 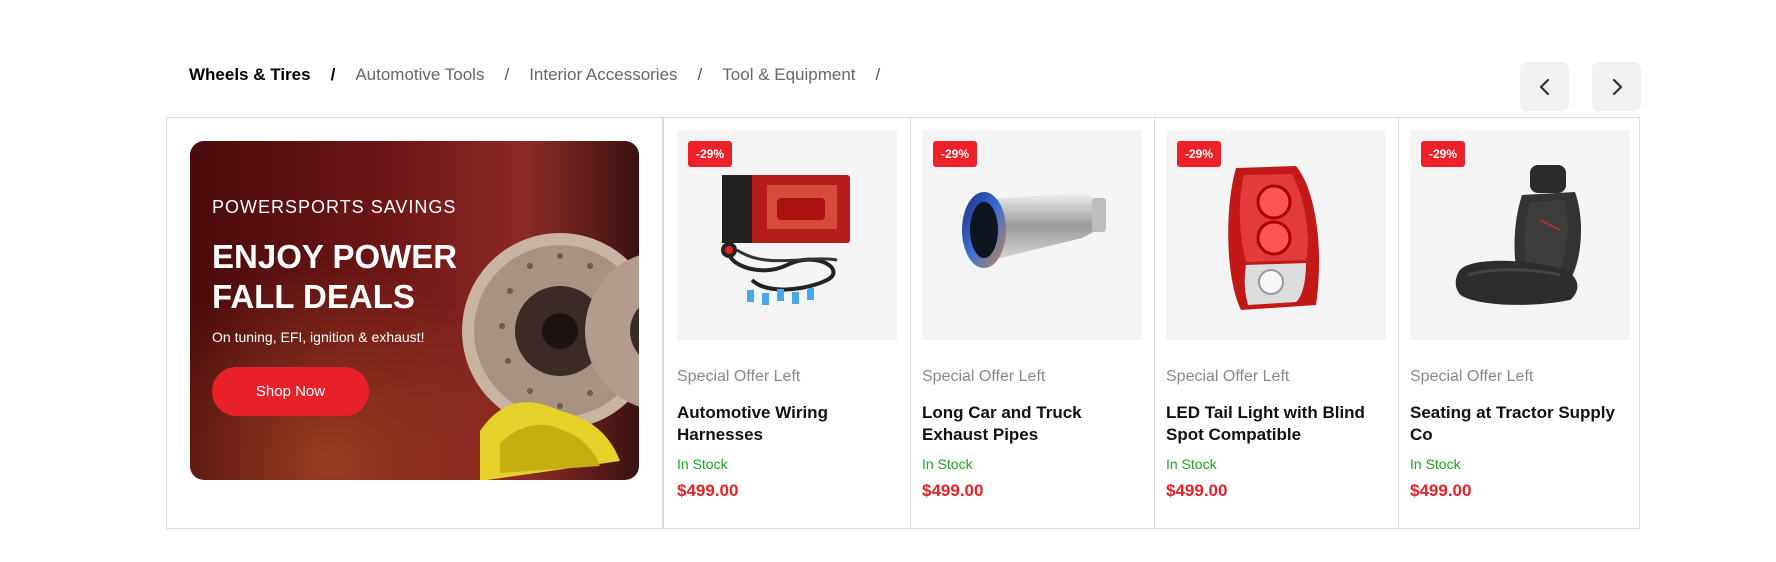 I want to click on tab-wheels-tires: Wheels & Tires, so click(x=250, y=75).